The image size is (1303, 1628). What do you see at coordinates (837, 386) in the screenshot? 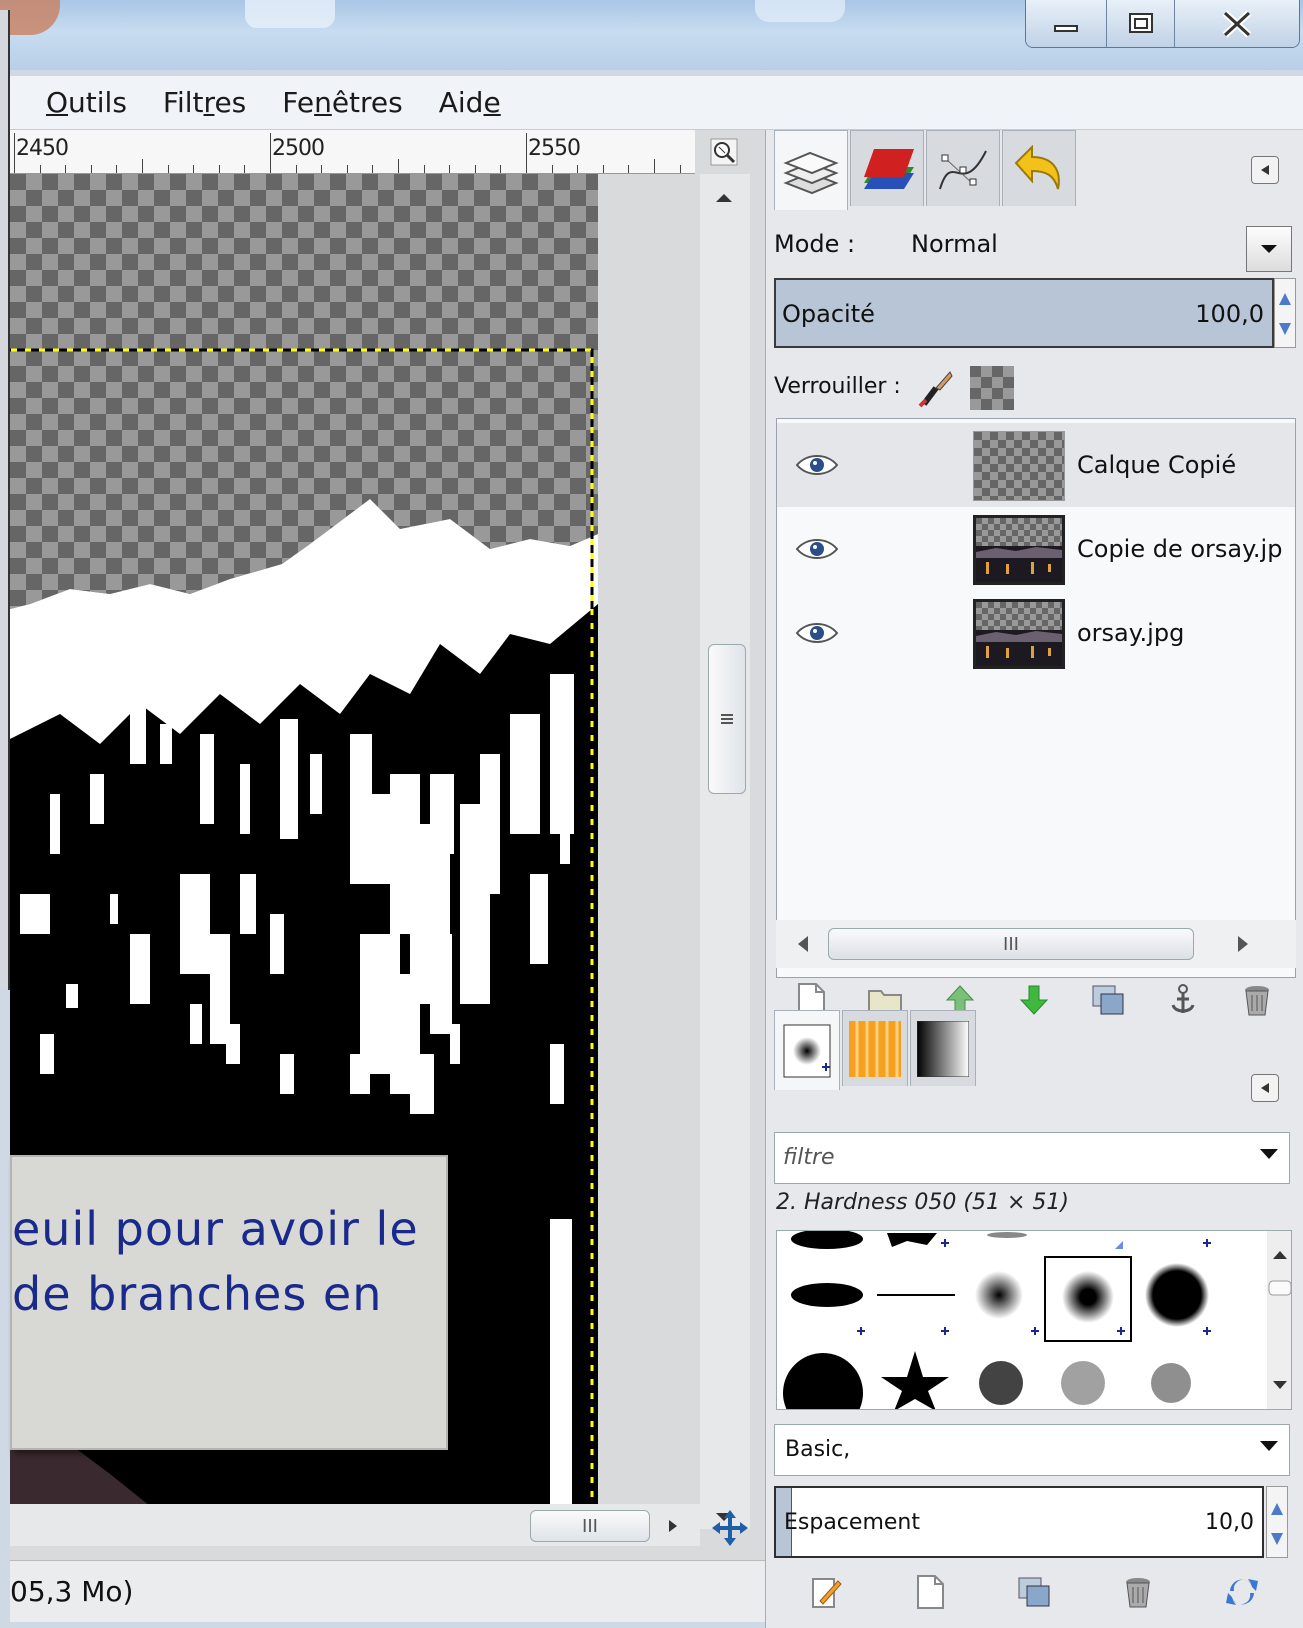
I see `lock-label: Verrouiller :` at bounding box center [837, 386].